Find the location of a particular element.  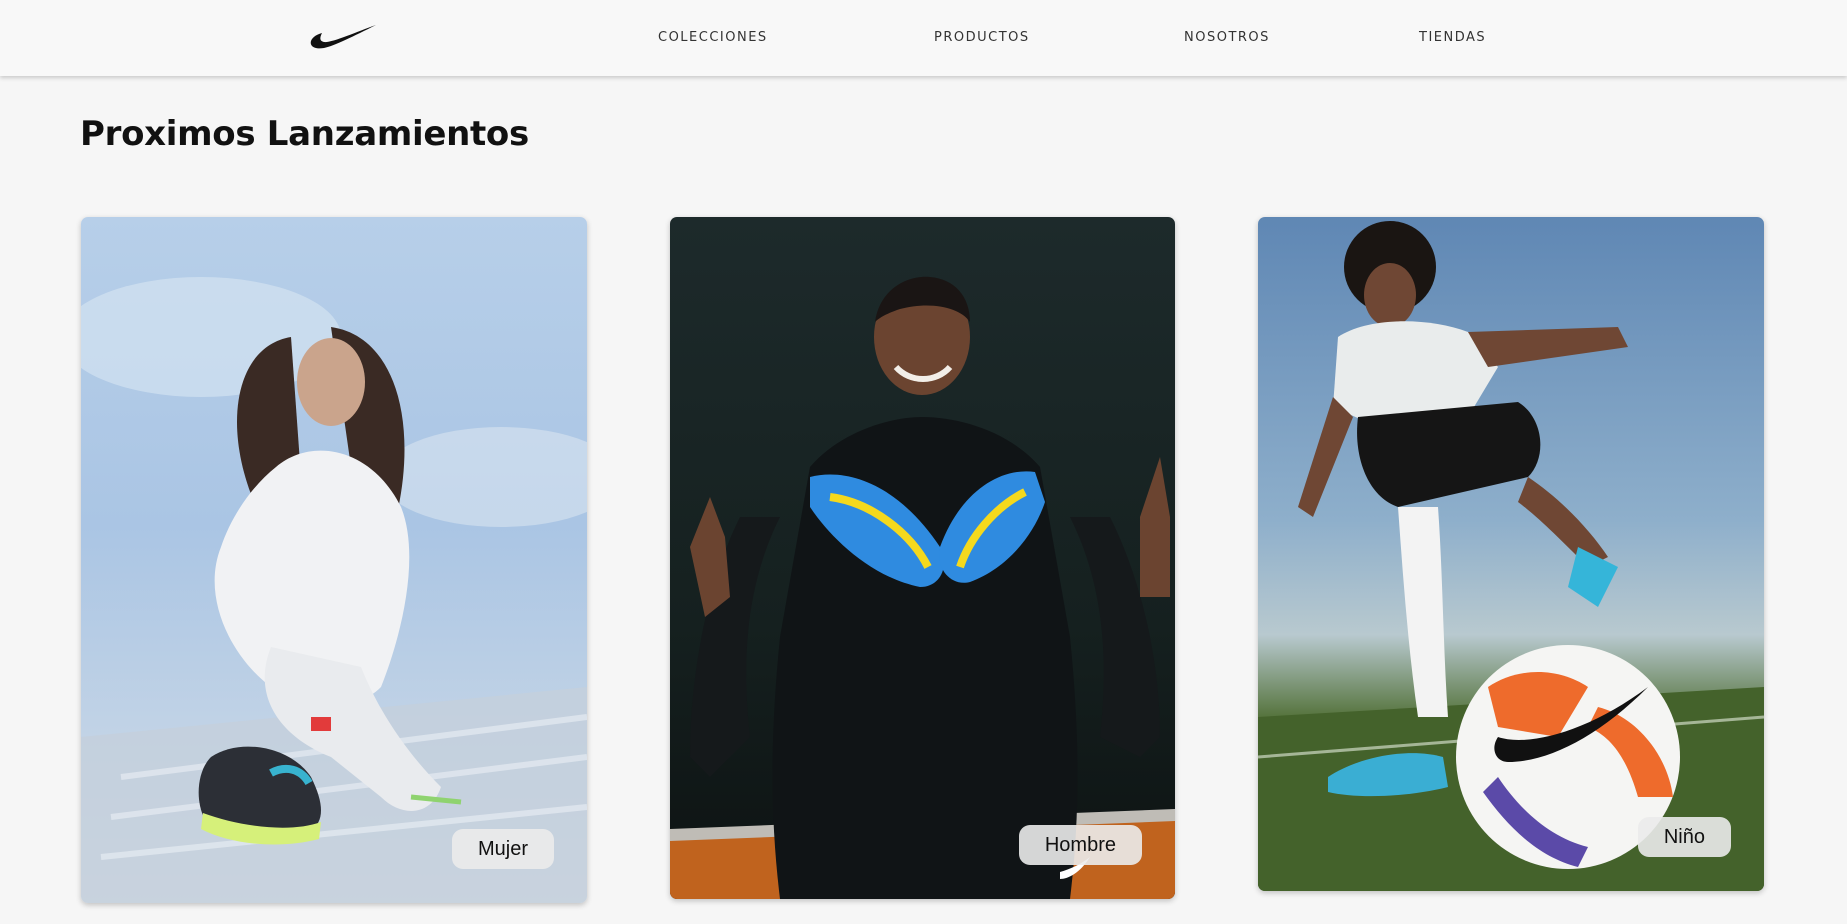

page-title: Proximos Lanzamientos is located at coordinates (304, 134).